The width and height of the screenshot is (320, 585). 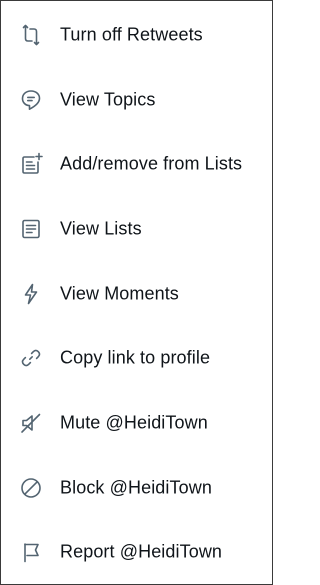 I want to click on list-add-icon, so click(x=31, y=164).